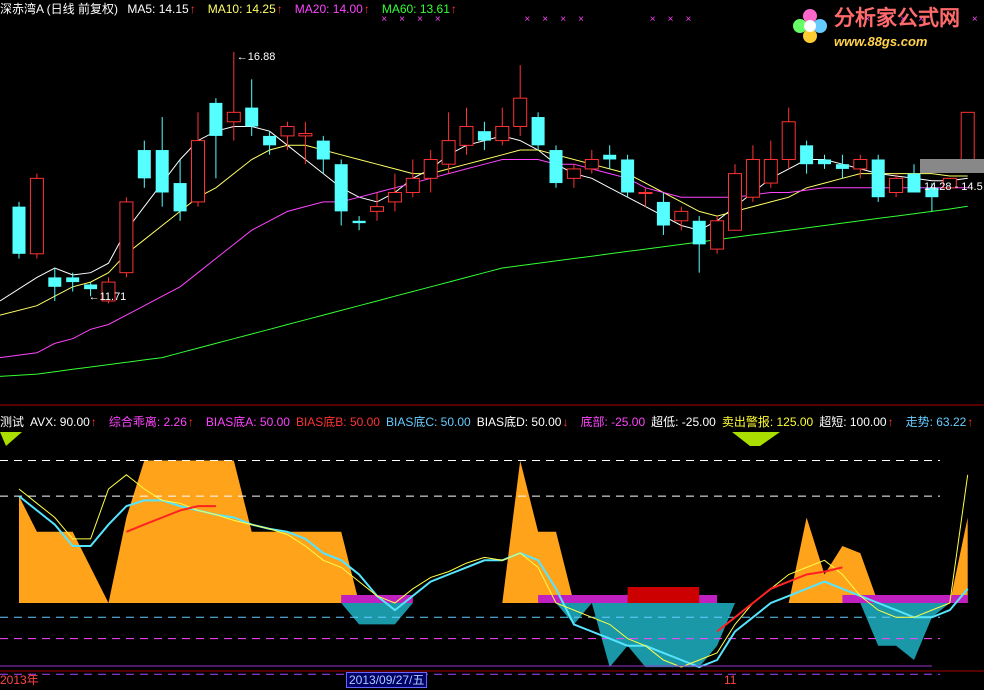 This screenshot has width=984, height=690. What do you see at coordinates (897, 18) in the screenshot?
I see `logo-title: 分析家公式网` at bounding box center [897, 18].